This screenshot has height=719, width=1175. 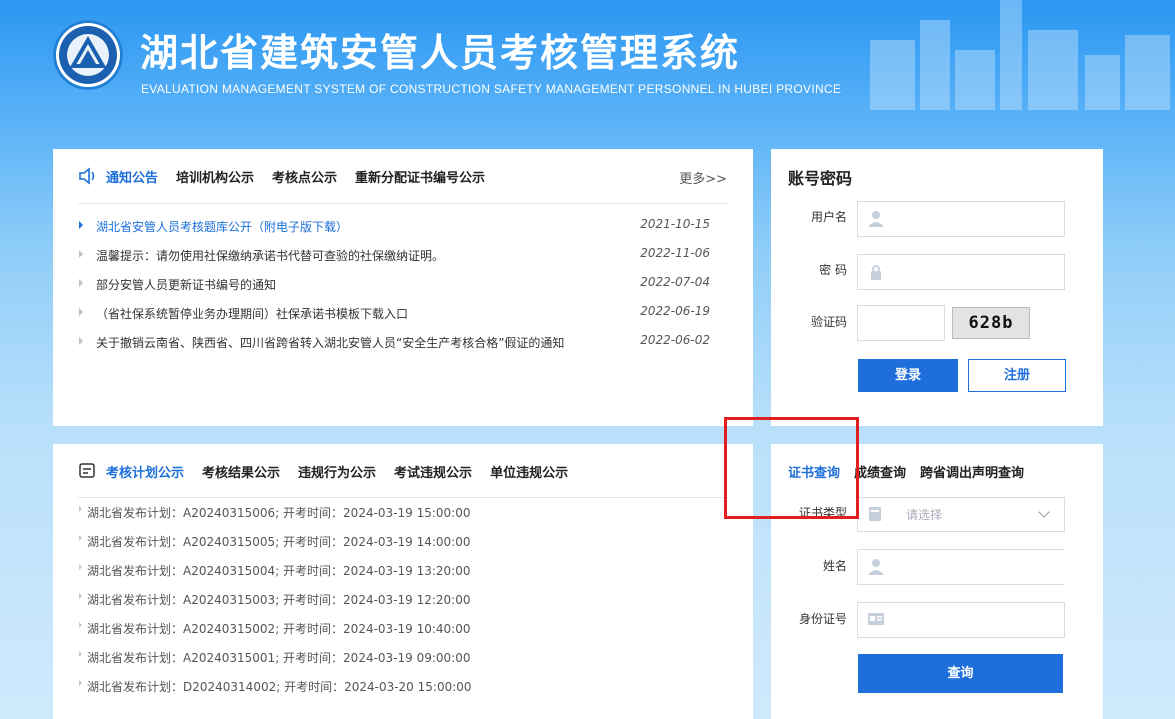 What do you see at coordinates (961, 272) in the screenshot?
I see `password-field` at bounding box center [961, 272].